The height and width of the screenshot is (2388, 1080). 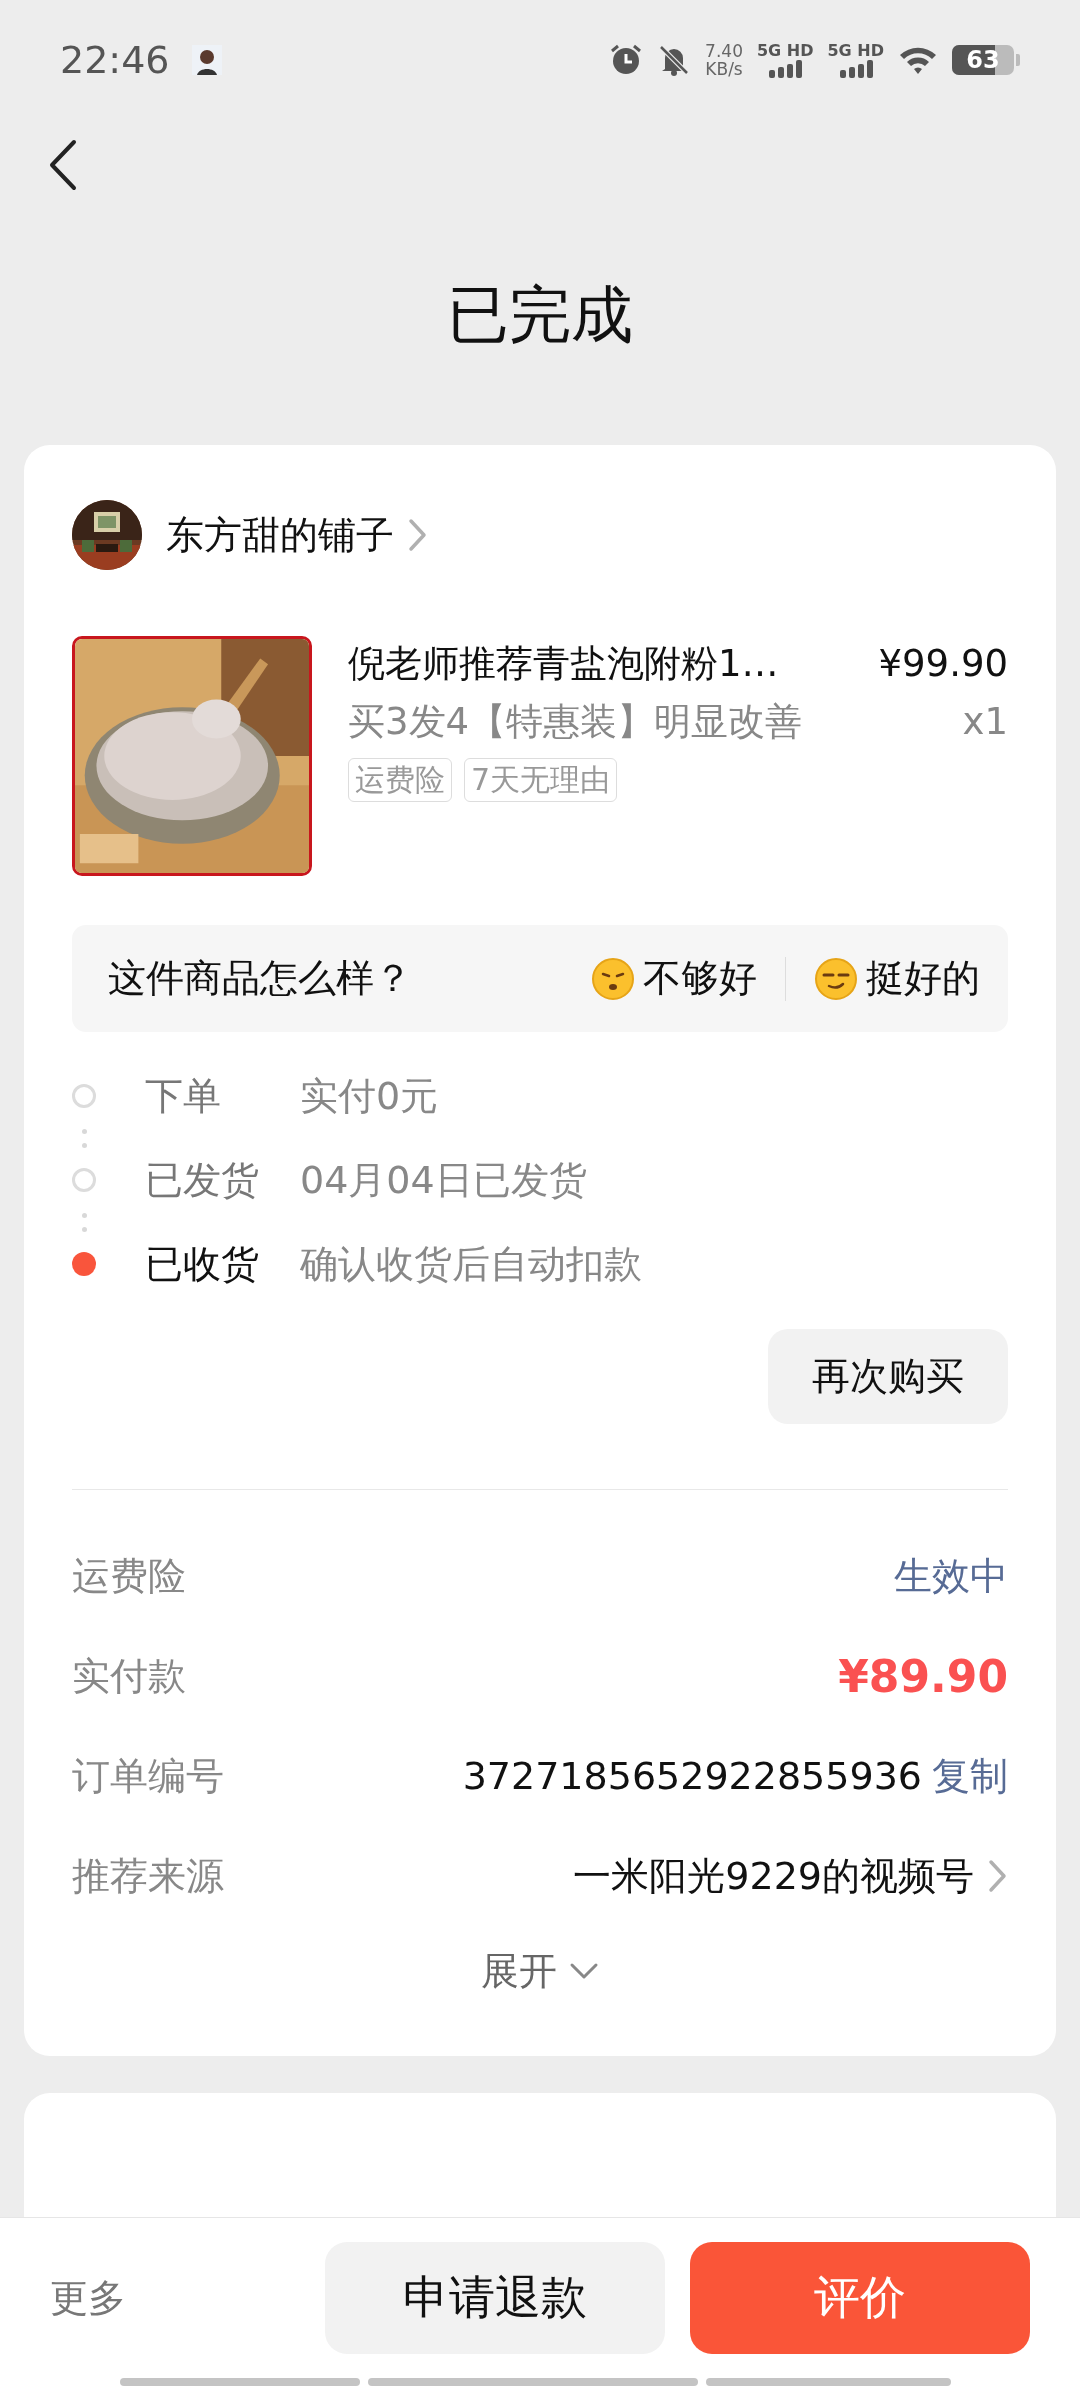 I want to click on refund-button: 申请退款, so click(x=495, y=2298).